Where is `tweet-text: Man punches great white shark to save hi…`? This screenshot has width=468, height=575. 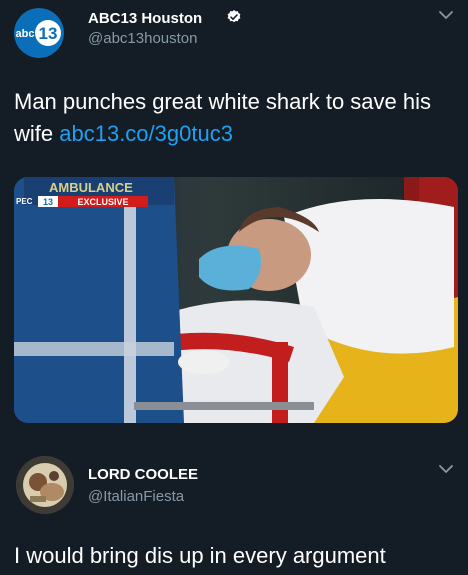 tweet-text: Man punches great white shark to save hi… is located at coordinates (234, 118).